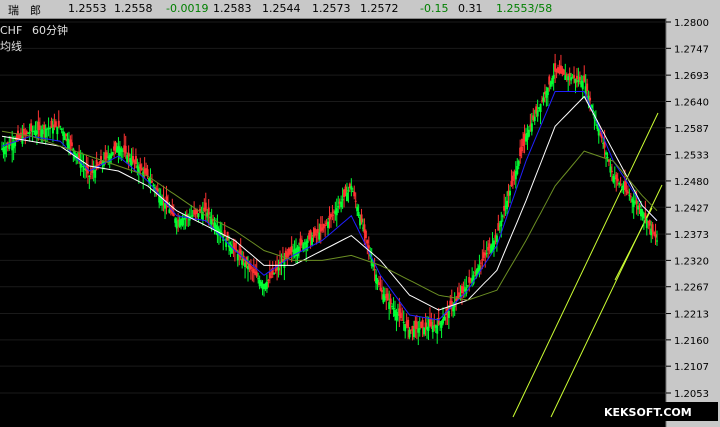 The height and width of the screenshot is (427, 720). Describe the element at coordinates (691, 208) in the screenshot. I see `y-tick-label: 1.2427` at that location.